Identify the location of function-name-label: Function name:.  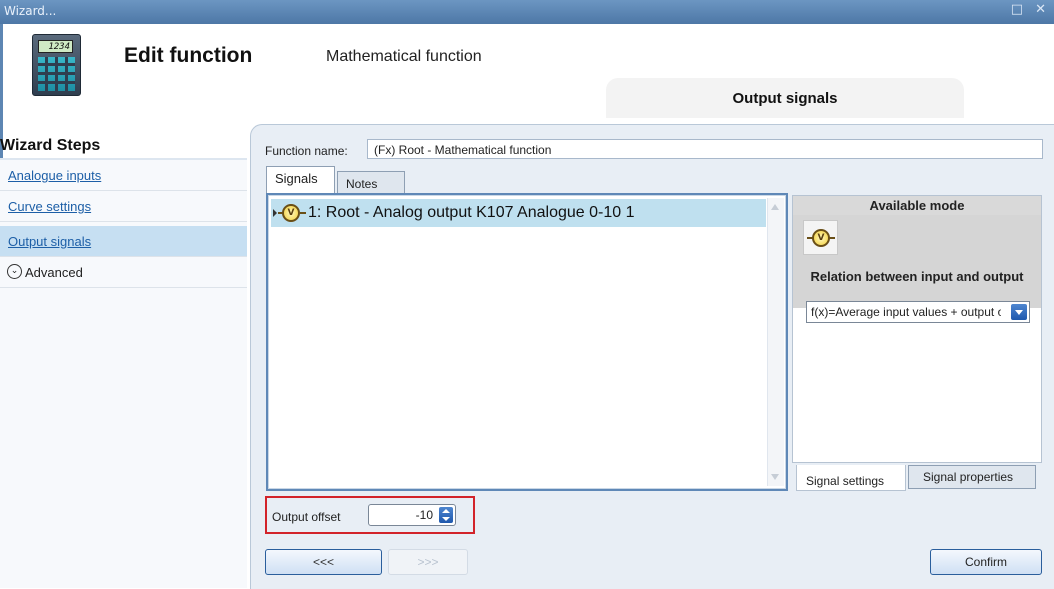
(306, 151).